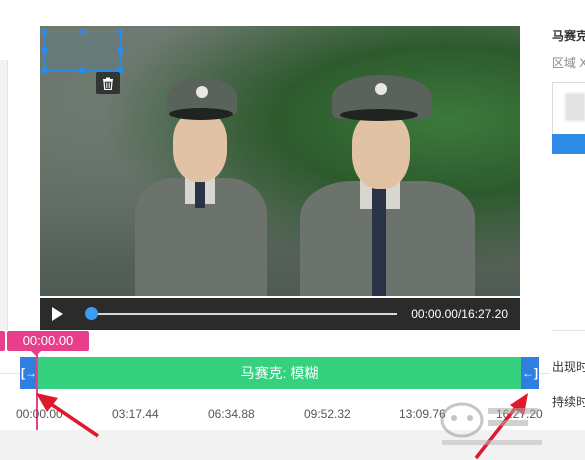  What do you see at coordinates (568, 402) in the screenshot?
I see `duration-label: 持续时` at bounding box center [568, 402].